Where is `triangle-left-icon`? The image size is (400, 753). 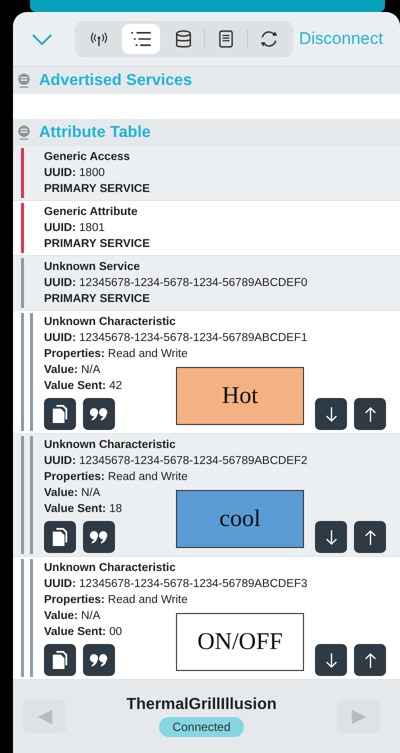
triangle-left-icon is located at coordinates (45, 717).